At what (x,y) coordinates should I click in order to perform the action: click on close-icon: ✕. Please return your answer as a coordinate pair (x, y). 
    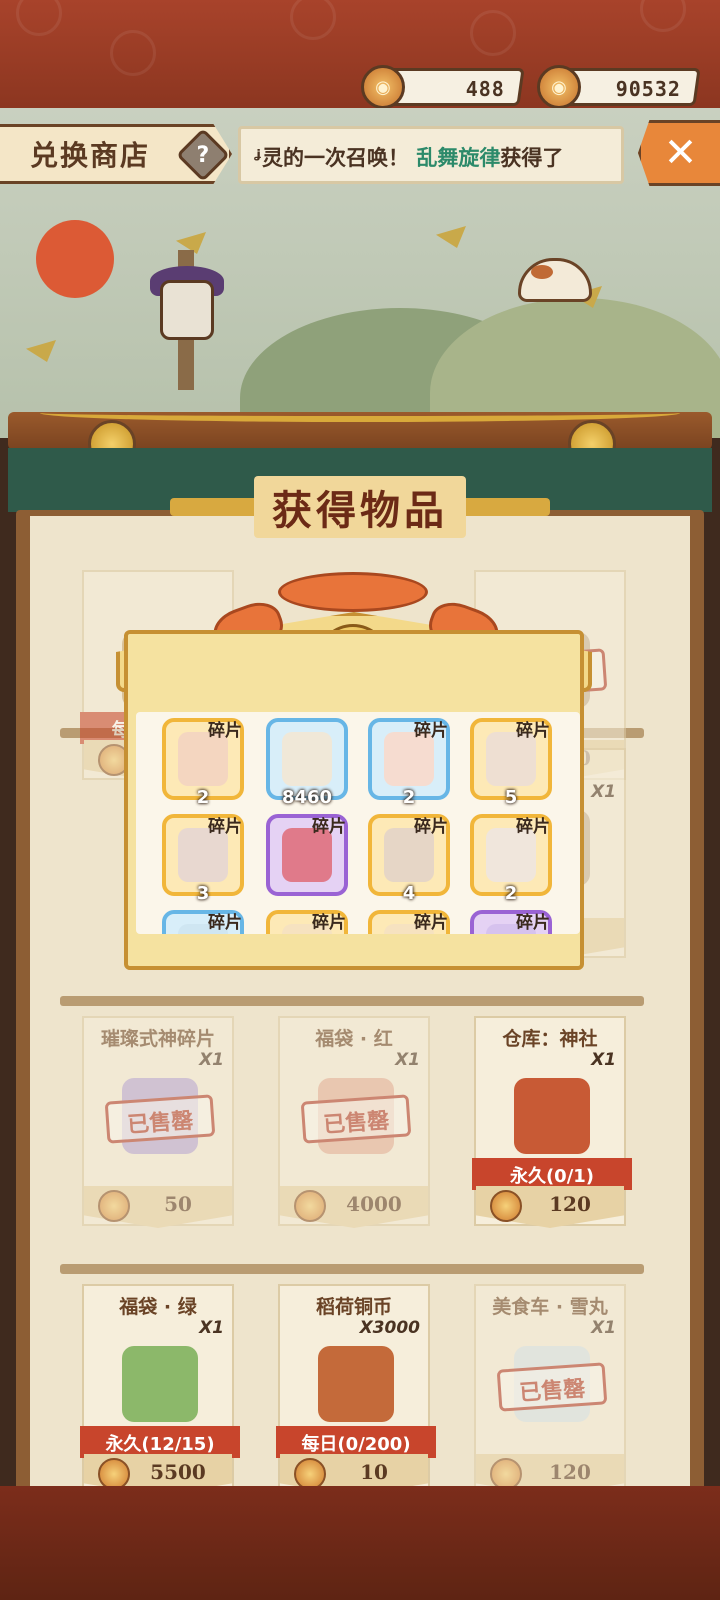
    Looking at the image, I should click on (680, 153).